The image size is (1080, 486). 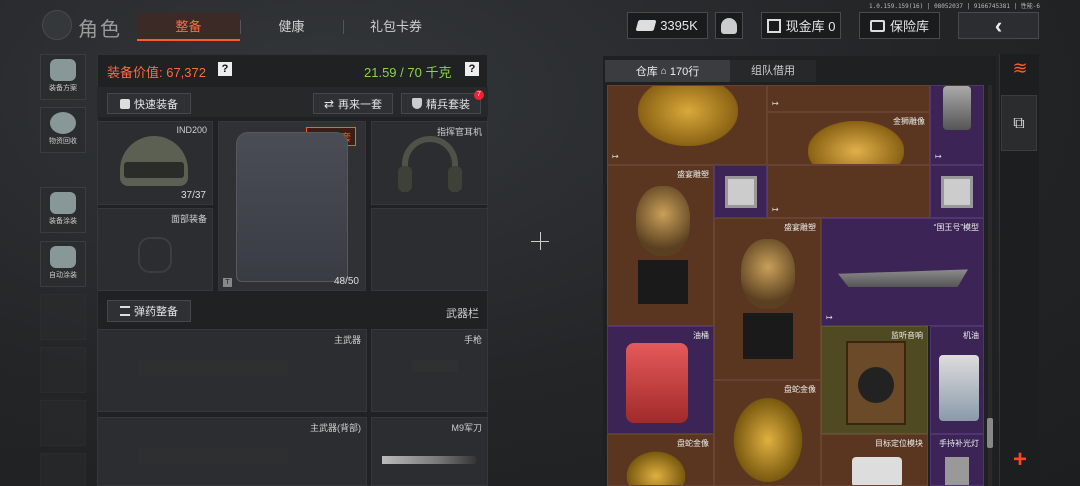 What do you see at coordinates (429, 249) in the screenshot?
I see `backpack-slot` at bounding box center [429, 249].